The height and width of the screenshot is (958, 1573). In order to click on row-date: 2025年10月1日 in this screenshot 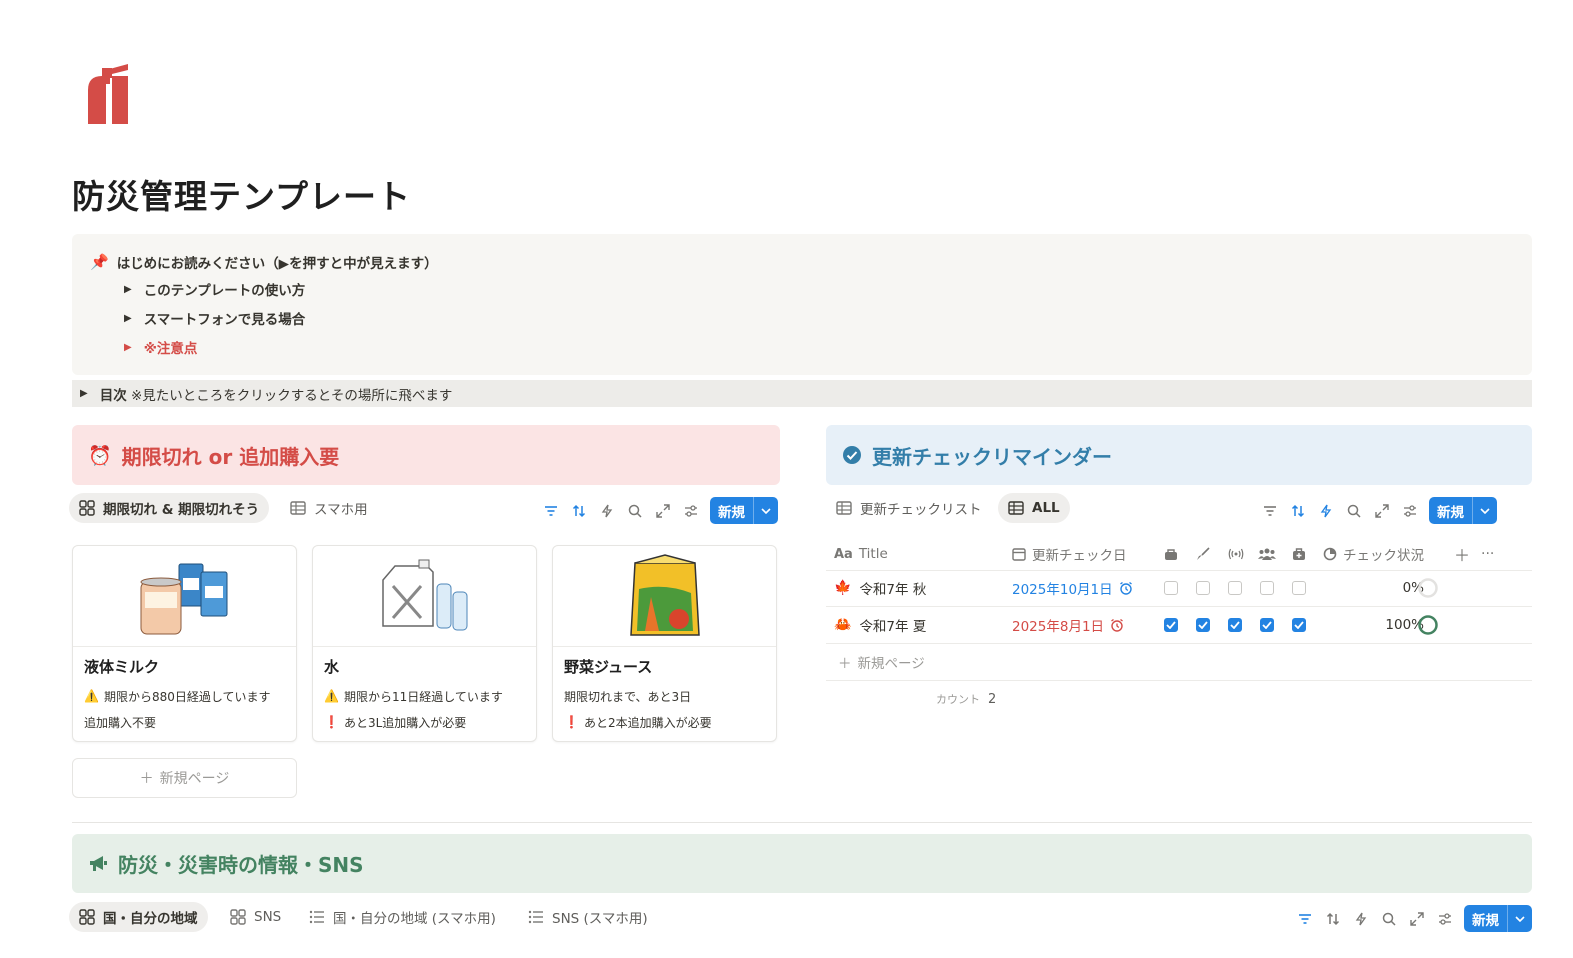, I will do `click(1072, 588)`.